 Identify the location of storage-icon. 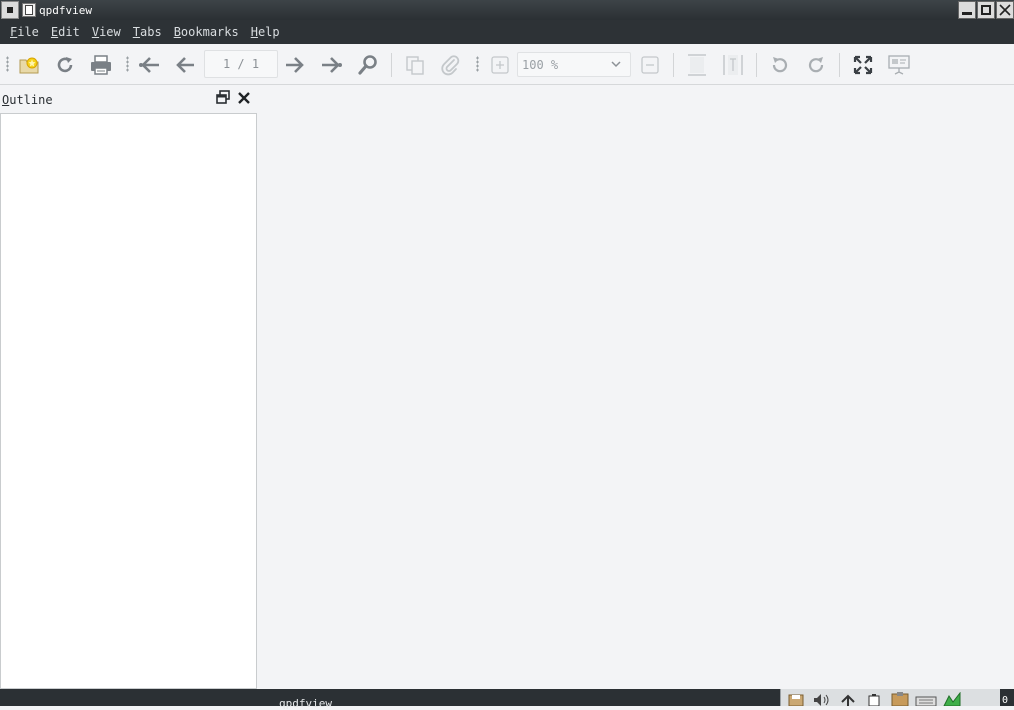
(796, 699).